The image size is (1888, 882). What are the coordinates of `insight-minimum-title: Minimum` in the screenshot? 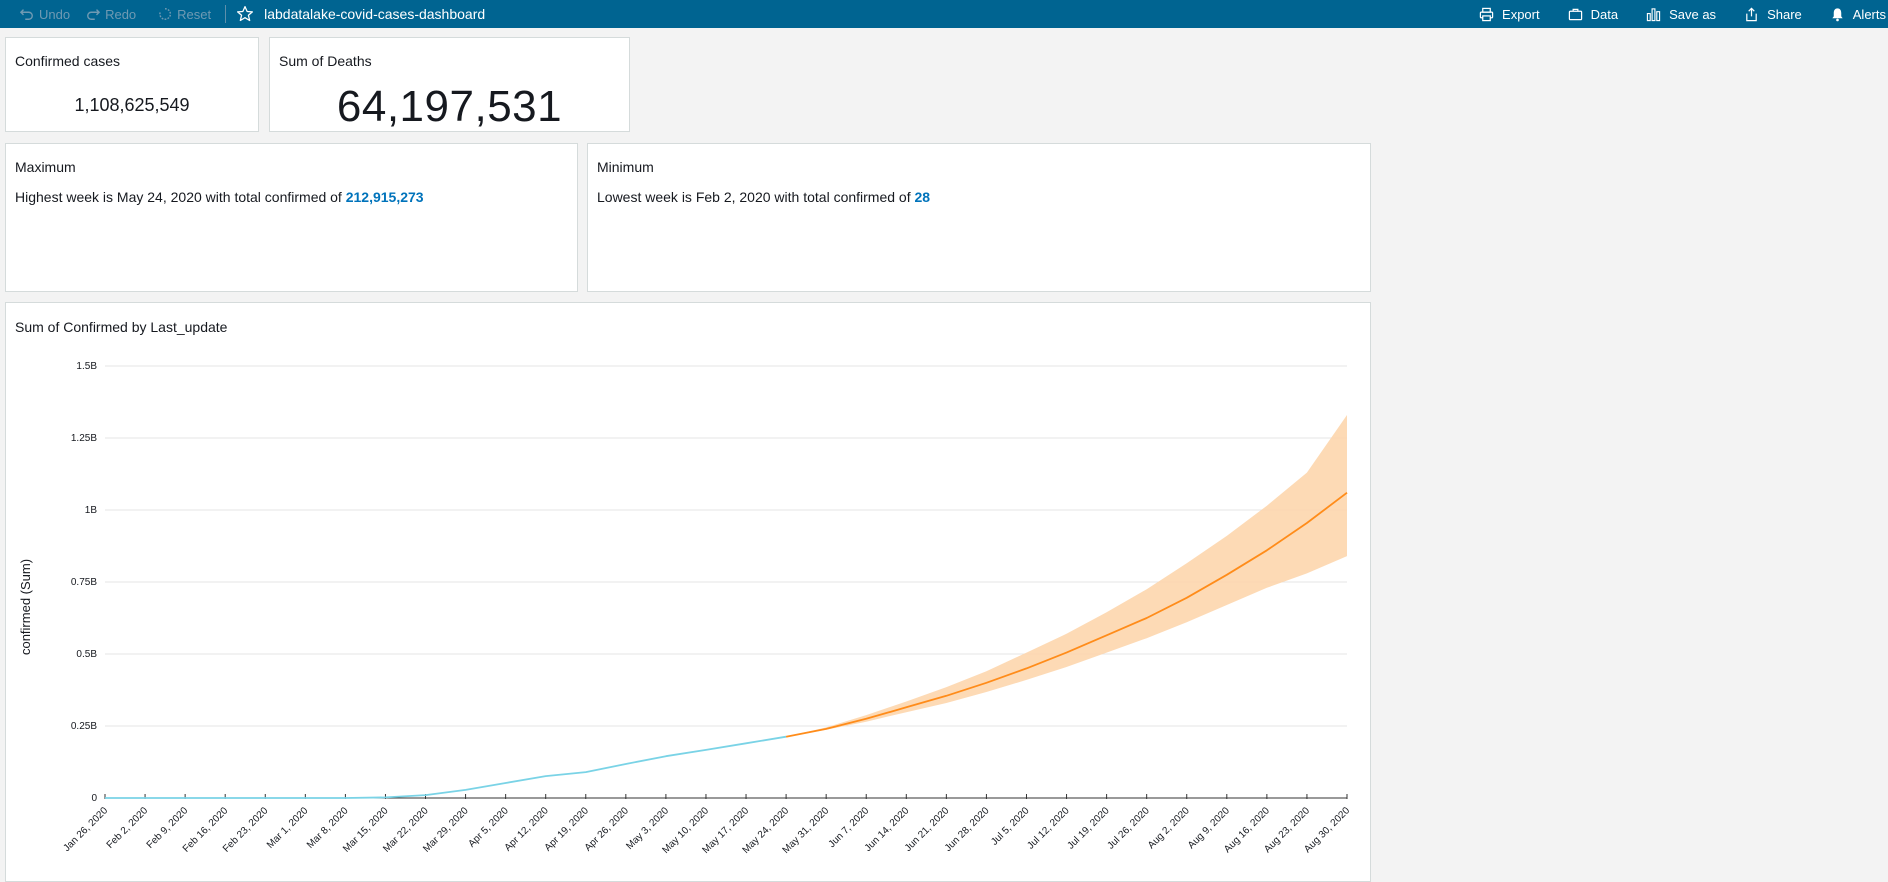 It's located at (625, 167).